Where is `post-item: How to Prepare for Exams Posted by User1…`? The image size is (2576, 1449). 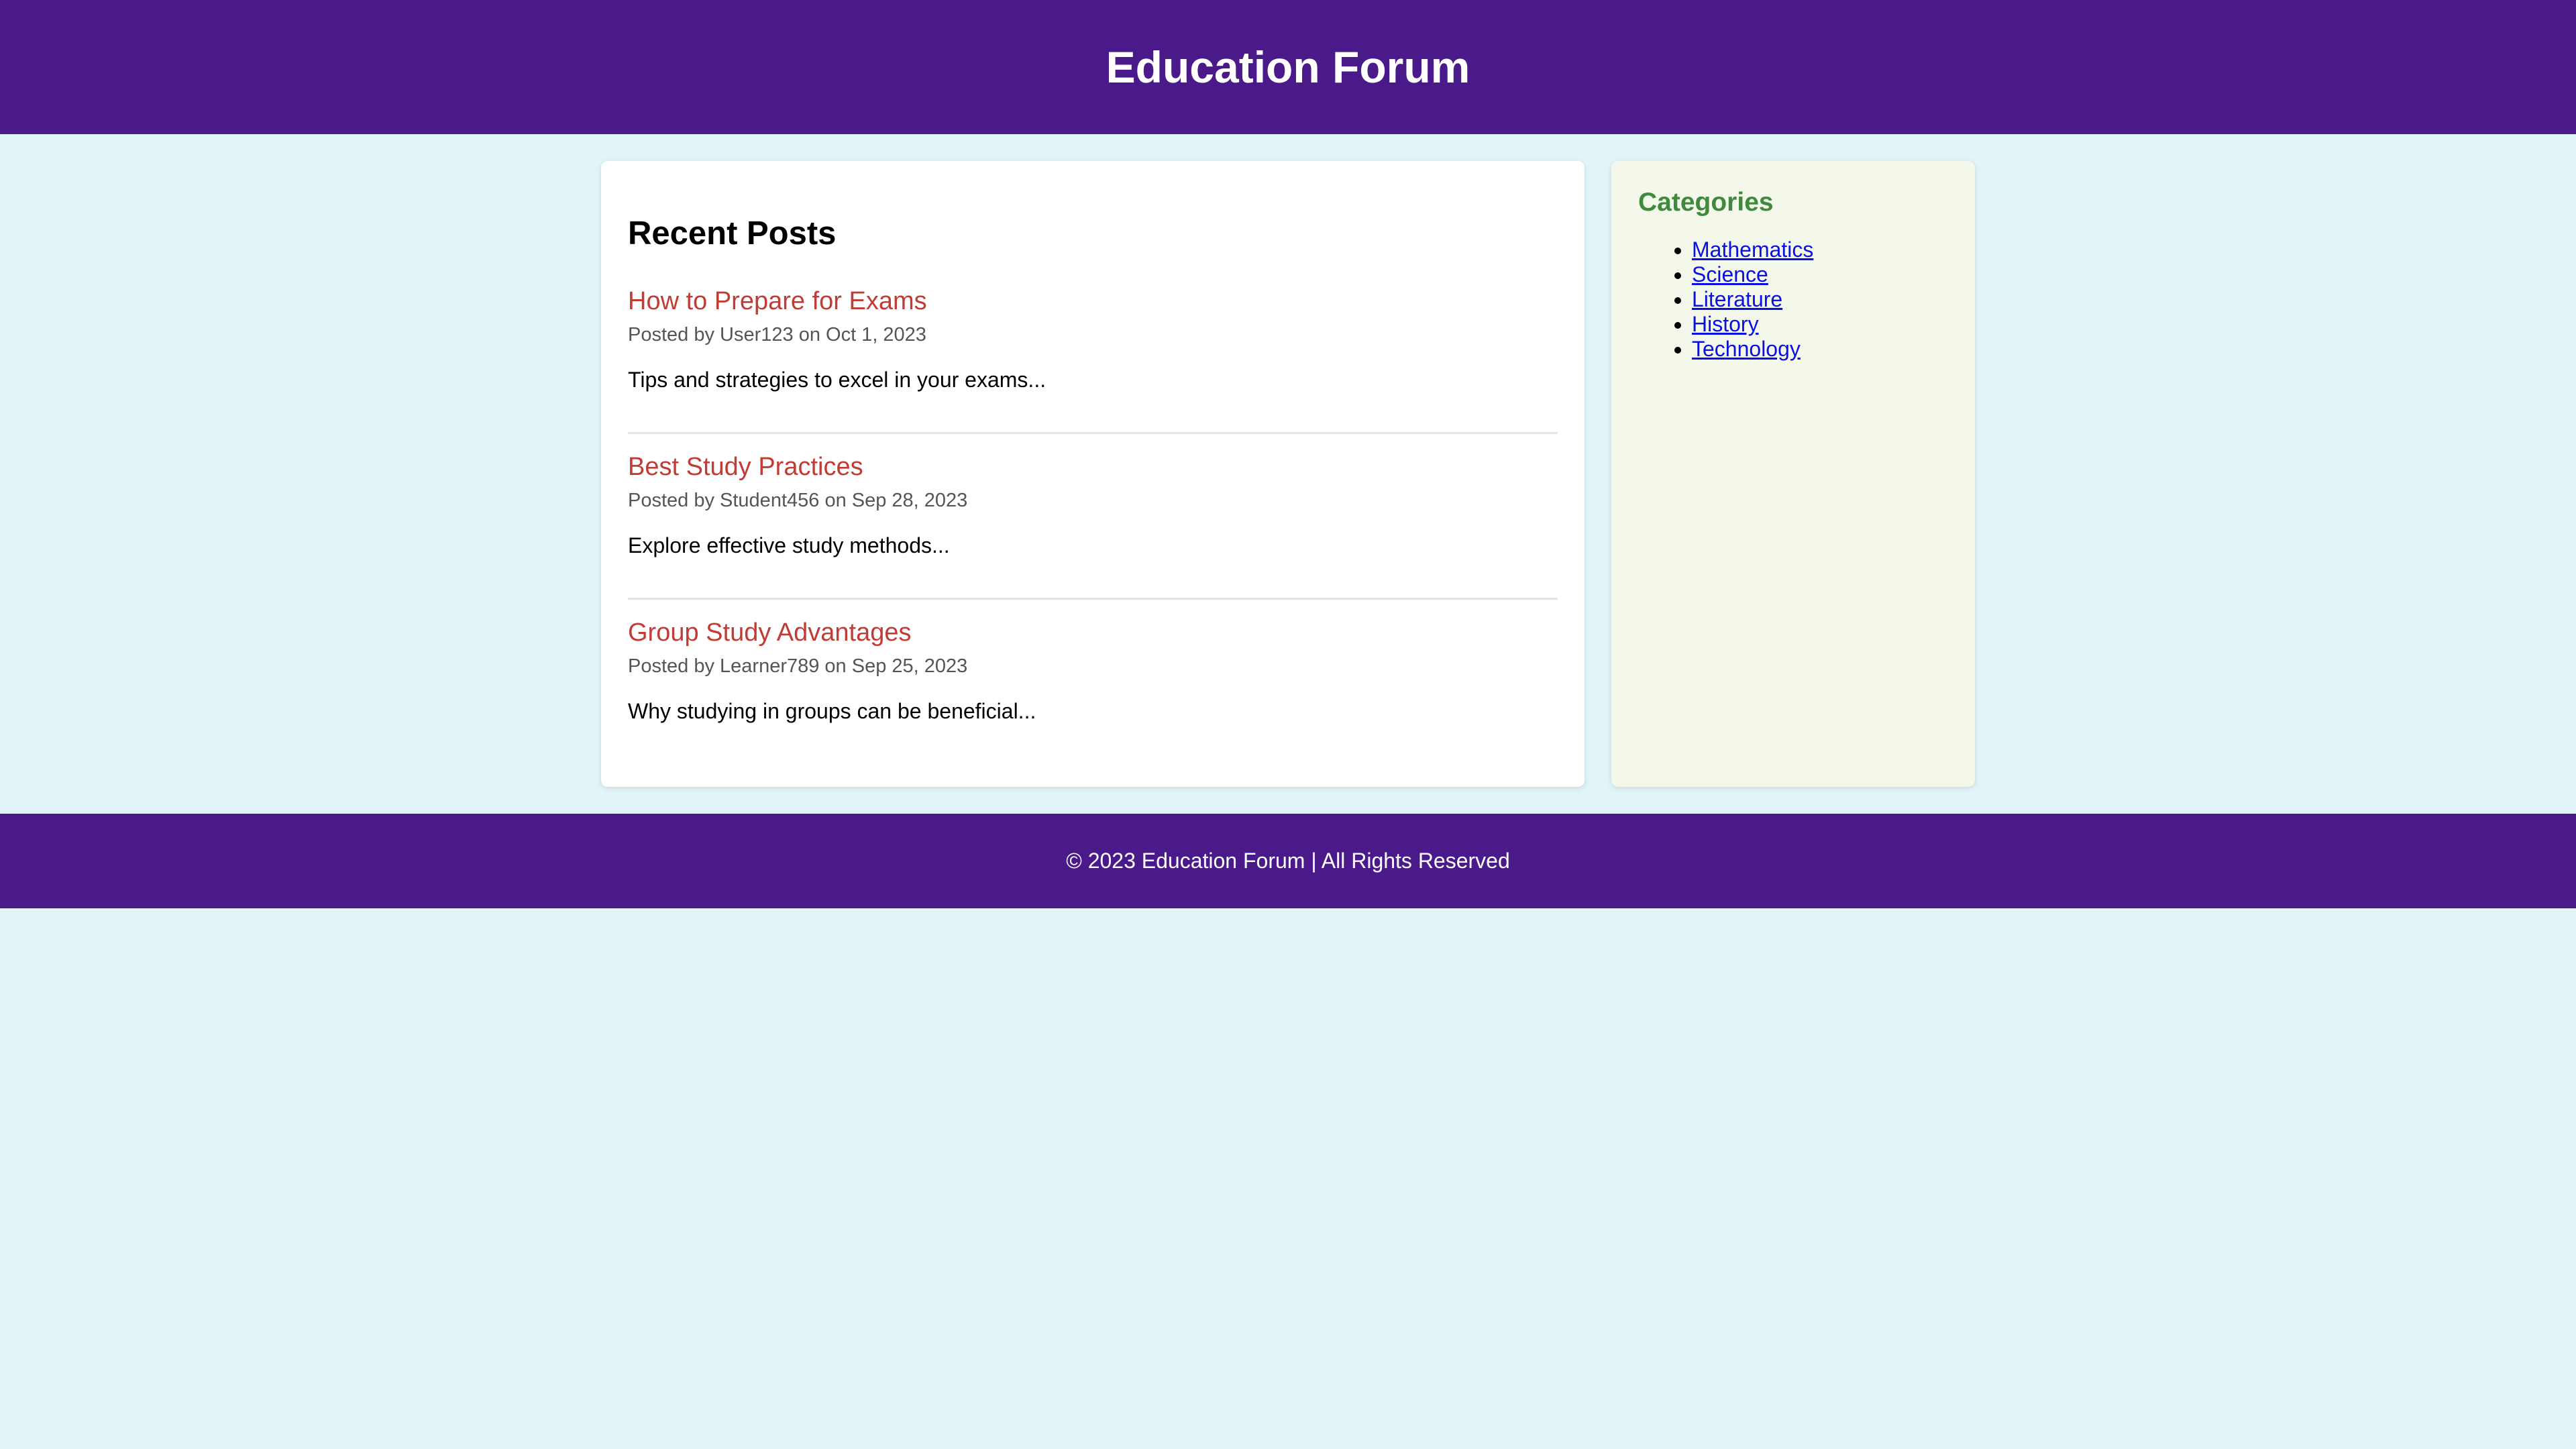 post-item: How to Prepare for Exams Posted by User1… is located at coordinates (1093, 359).